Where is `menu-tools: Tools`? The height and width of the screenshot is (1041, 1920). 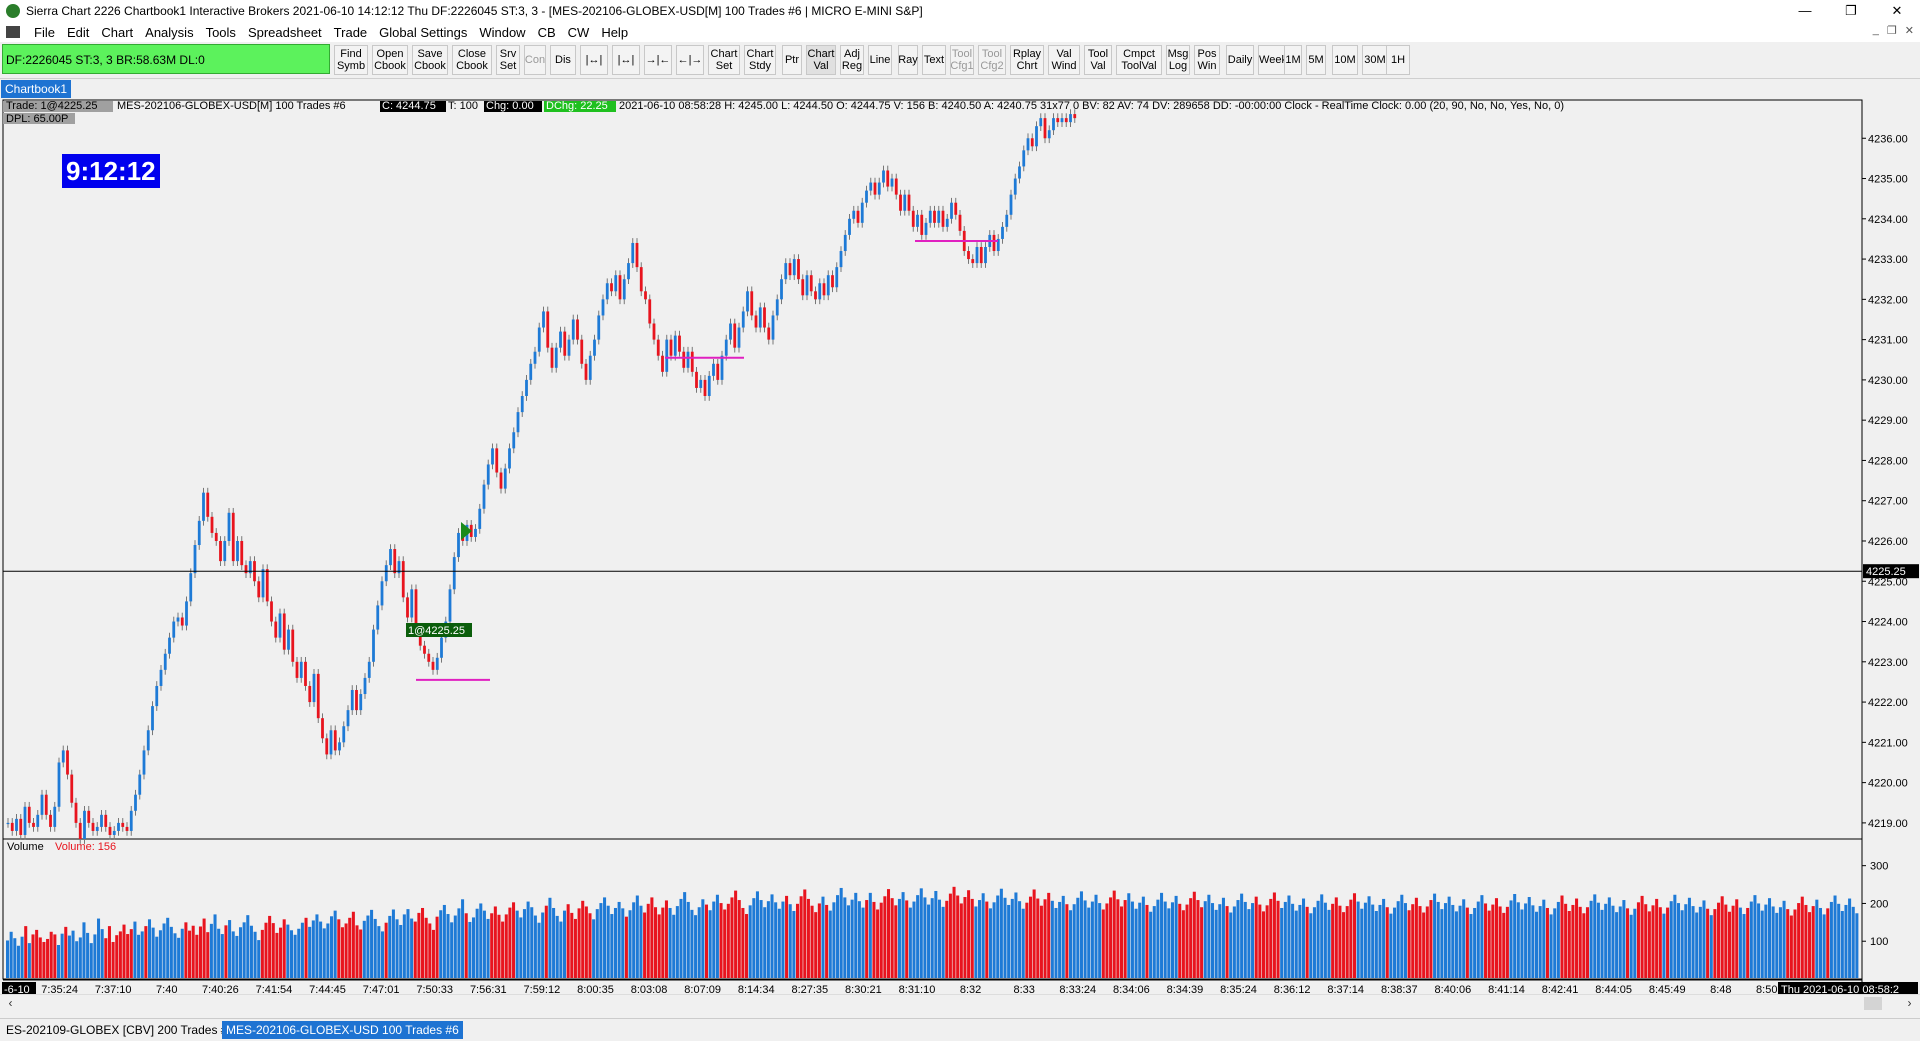
menu-tools: Tools is located at coordinates (221, 32).